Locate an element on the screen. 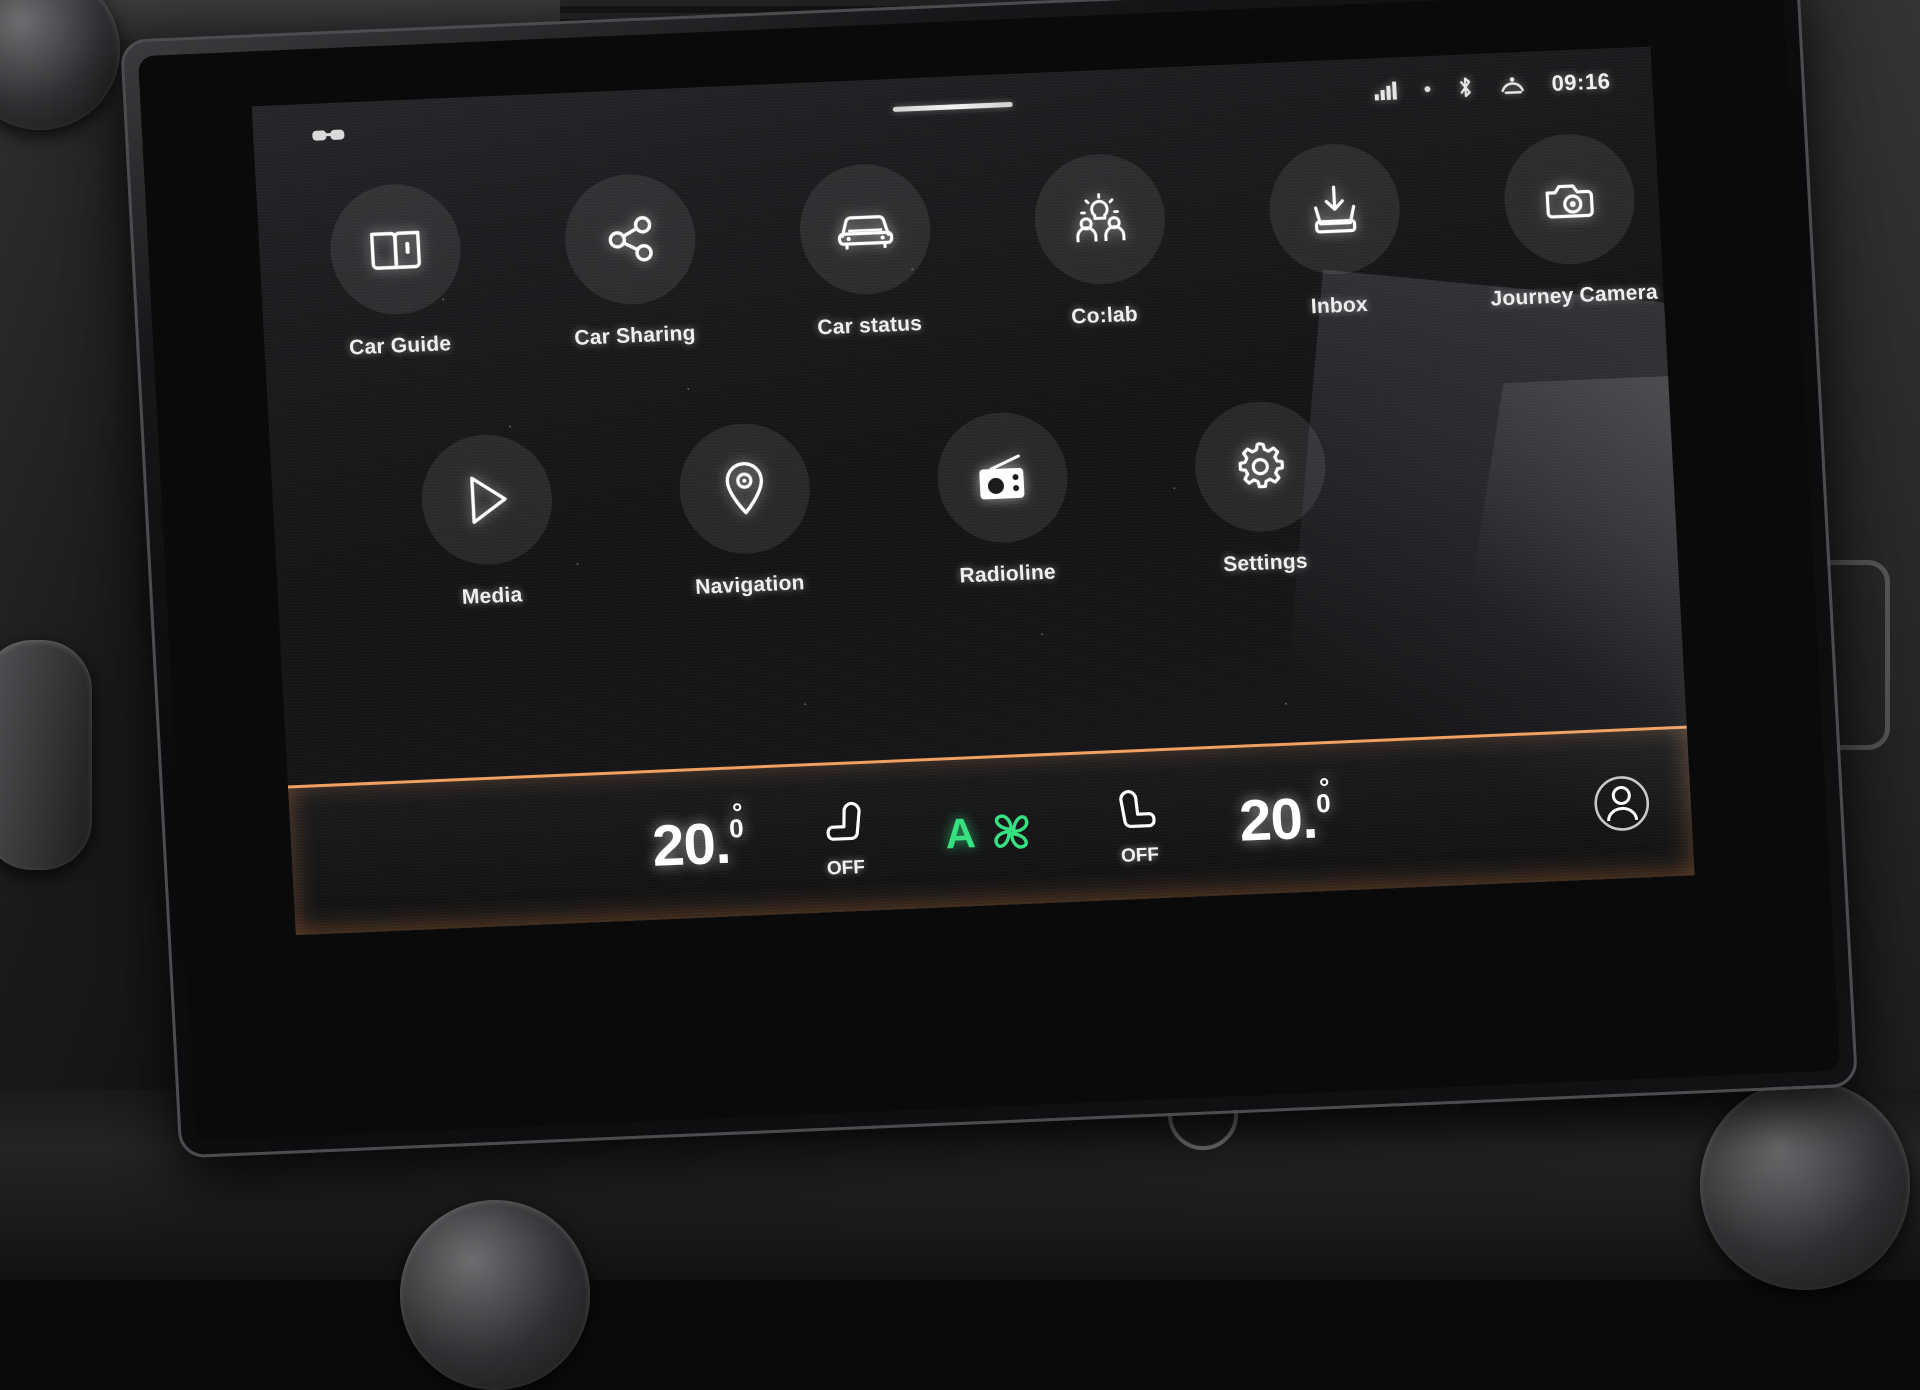 This screenshot has height=1390, width=1920. app-car-guide: Car Guide is located at coordinates (396, 271).